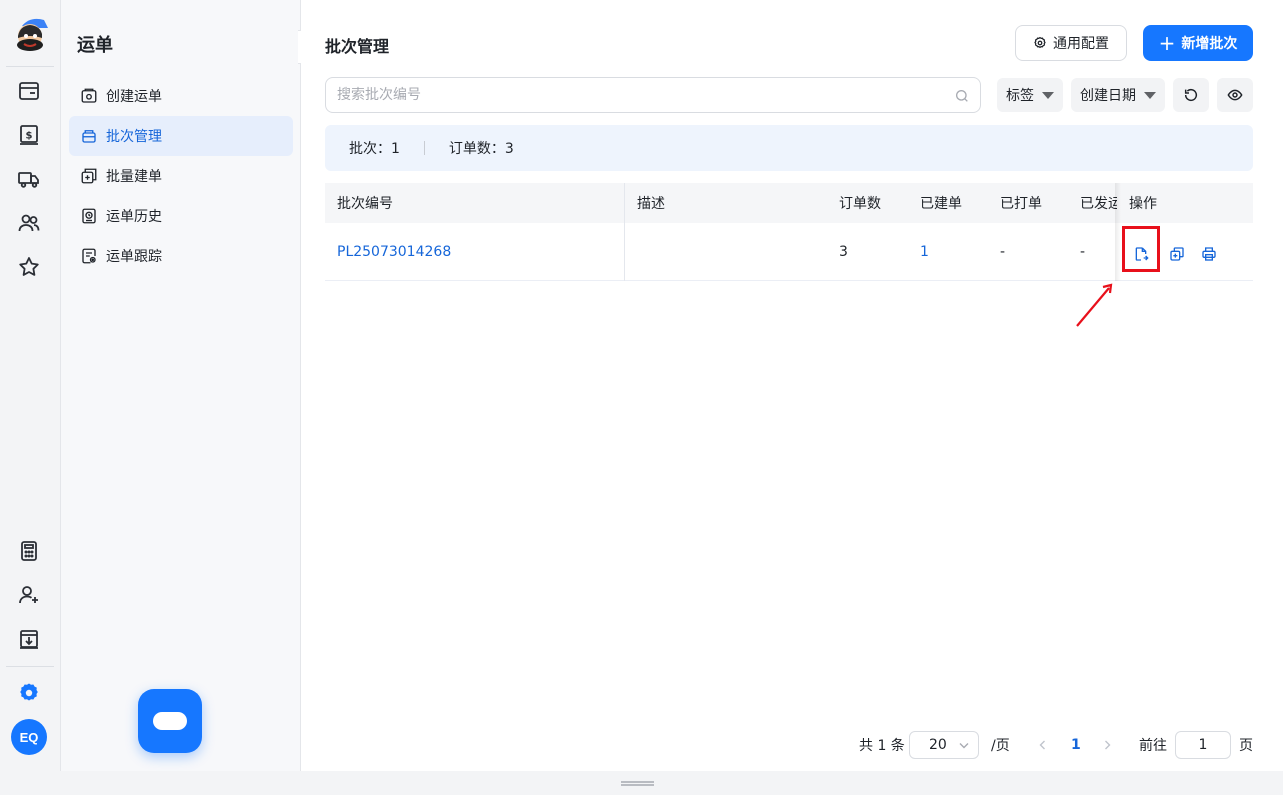  I want to click on chat-bubble-icon, so click(170, 721).